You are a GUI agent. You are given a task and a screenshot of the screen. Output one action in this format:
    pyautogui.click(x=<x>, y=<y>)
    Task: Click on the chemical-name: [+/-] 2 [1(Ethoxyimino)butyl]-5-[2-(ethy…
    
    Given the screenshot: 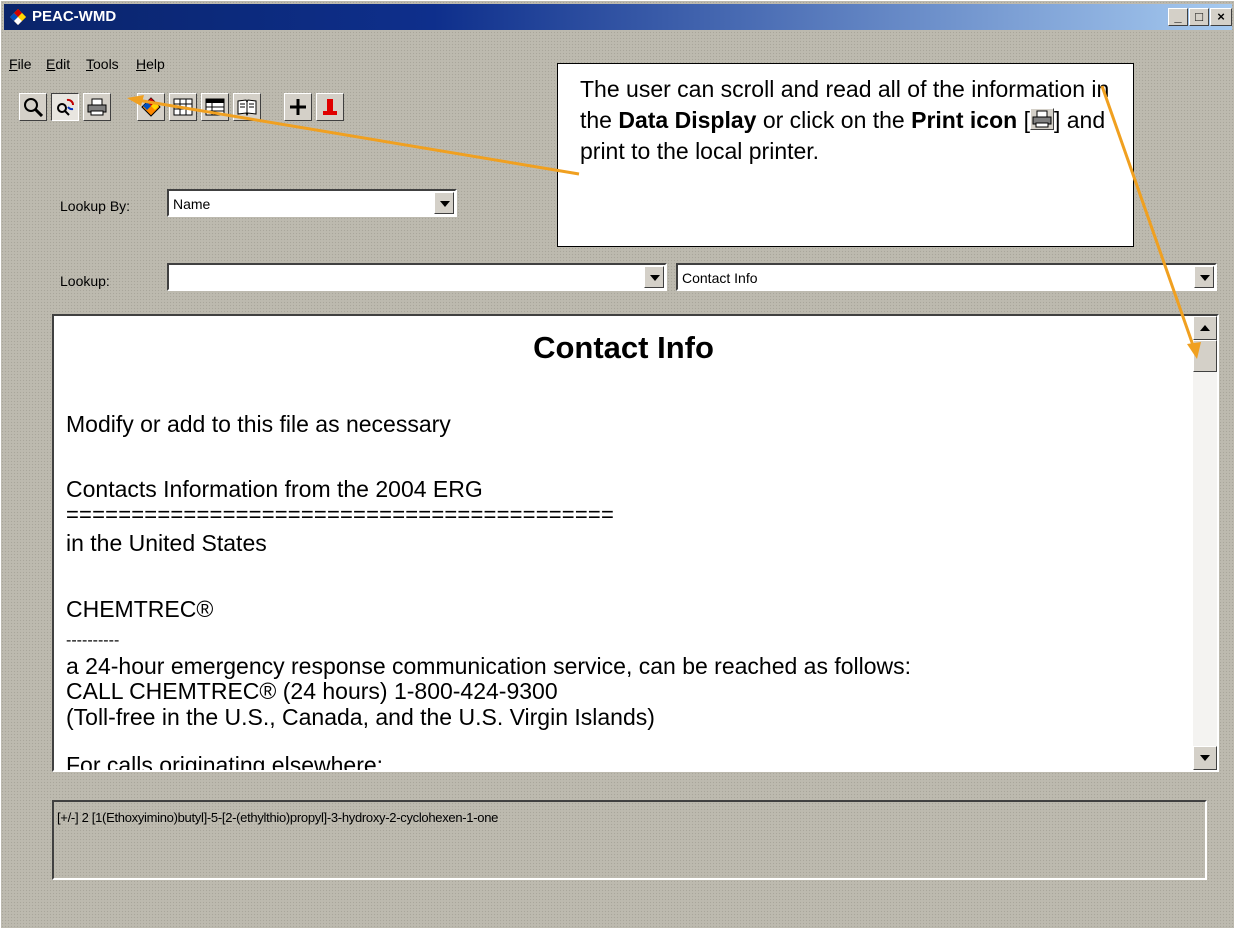 What is the action you would take?
    pyautogui.click(x=278, y=817)
    